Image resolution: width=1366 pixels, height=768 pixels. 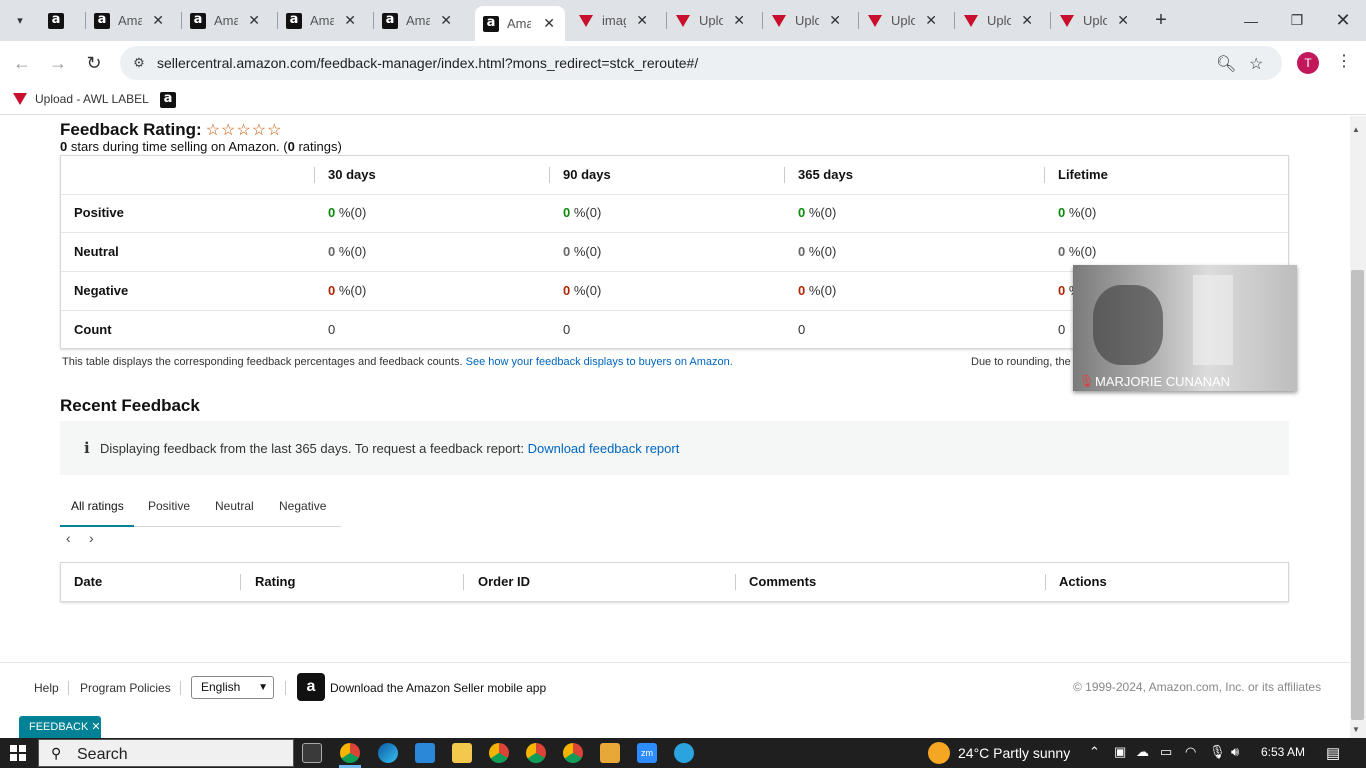 I want to click on bookmark-star-icon: ☆, so click(x=1256, y=64).